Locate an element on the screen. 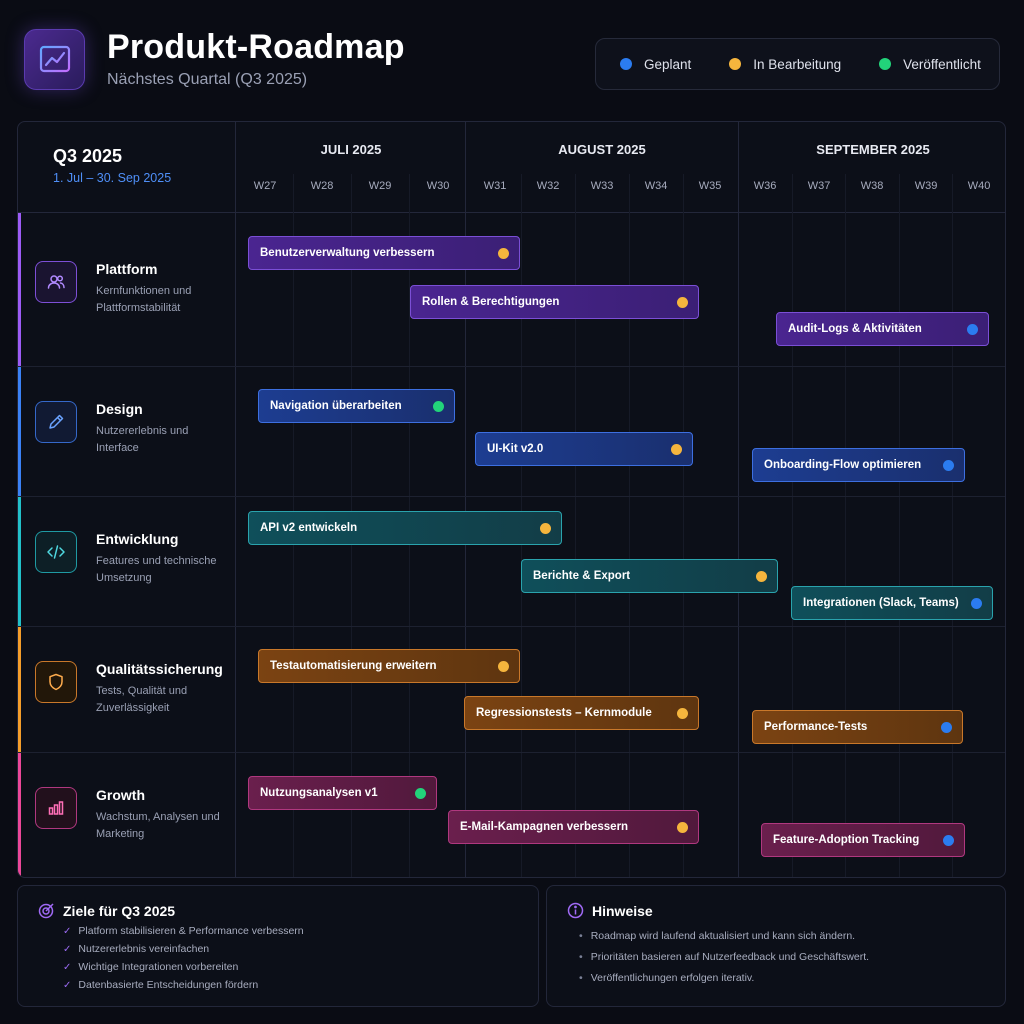 This screenshot has height=1024, width=1024. item-label: Feature-Adoption Tracking is located at coordinates (846, 840).